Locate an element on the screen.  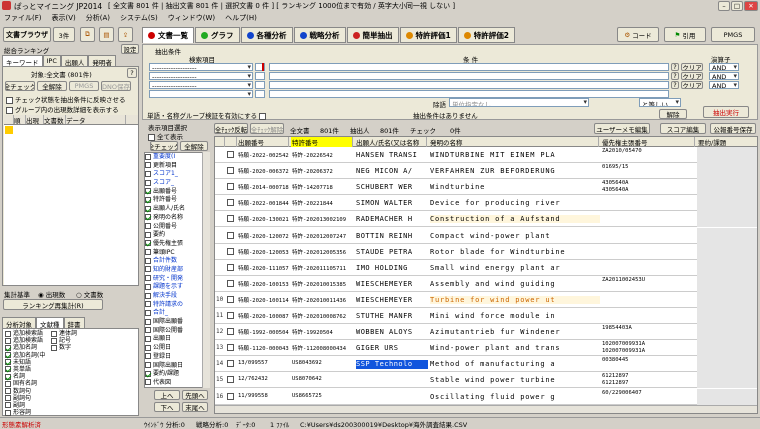
mid-check-all: 全チェック is located at coordinates (164, 146).